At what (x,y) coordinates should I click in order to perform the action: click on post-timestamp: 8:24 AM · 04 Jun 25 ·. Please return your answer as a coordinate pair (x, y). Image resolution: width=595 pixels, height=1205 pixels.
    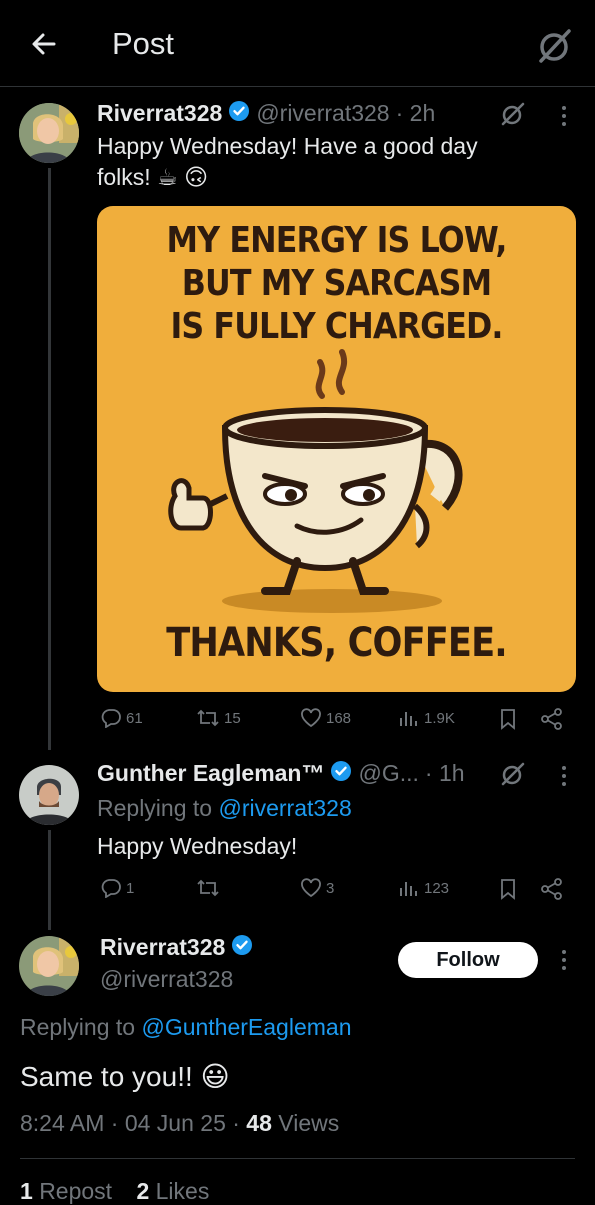
    Looking at the image, I should click on (130, 1123).